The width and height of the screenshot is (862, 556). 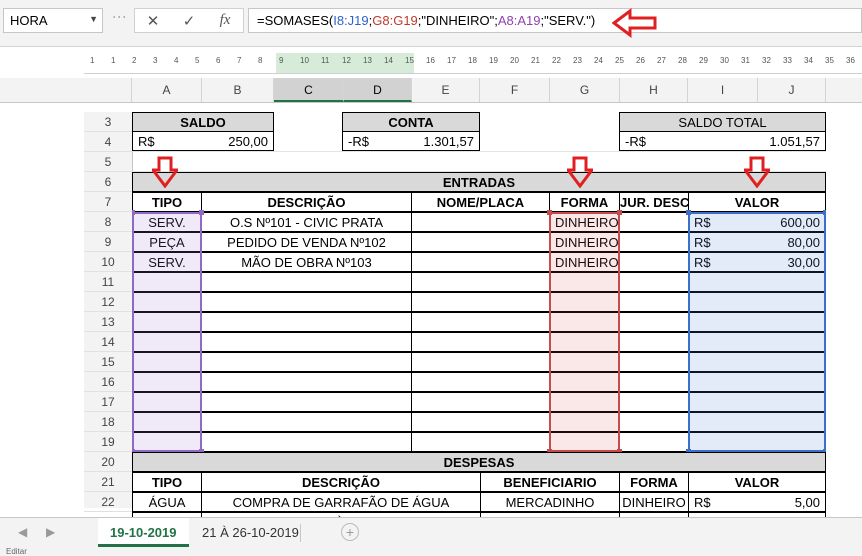 I want to click on cancel-icon: ✕, so click(x=153, y=21).